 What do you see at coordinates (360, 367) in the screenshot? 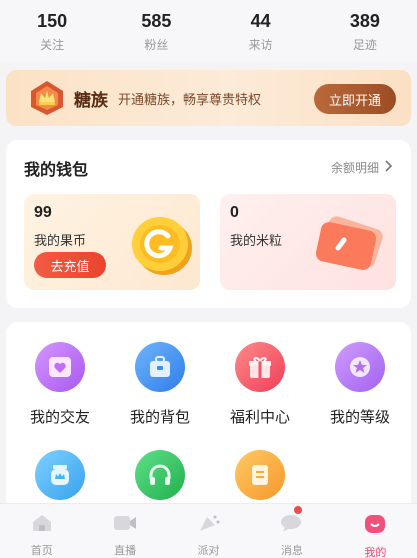
I see `star-badge-icon` at bounding box center [360, 367].